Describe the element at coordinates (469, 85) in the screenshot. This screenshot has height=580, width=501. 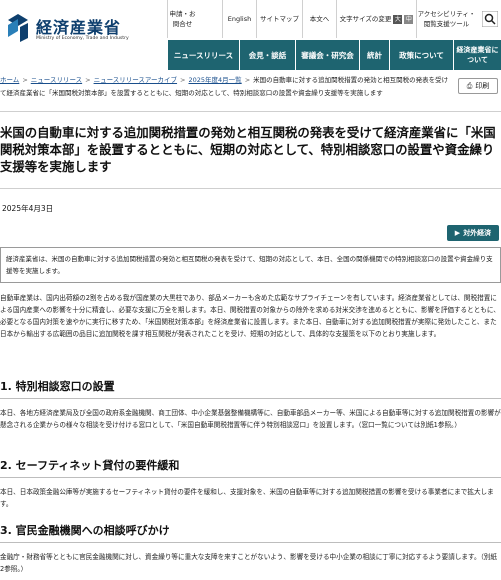
I see `print-icon: ⎙` at that location.